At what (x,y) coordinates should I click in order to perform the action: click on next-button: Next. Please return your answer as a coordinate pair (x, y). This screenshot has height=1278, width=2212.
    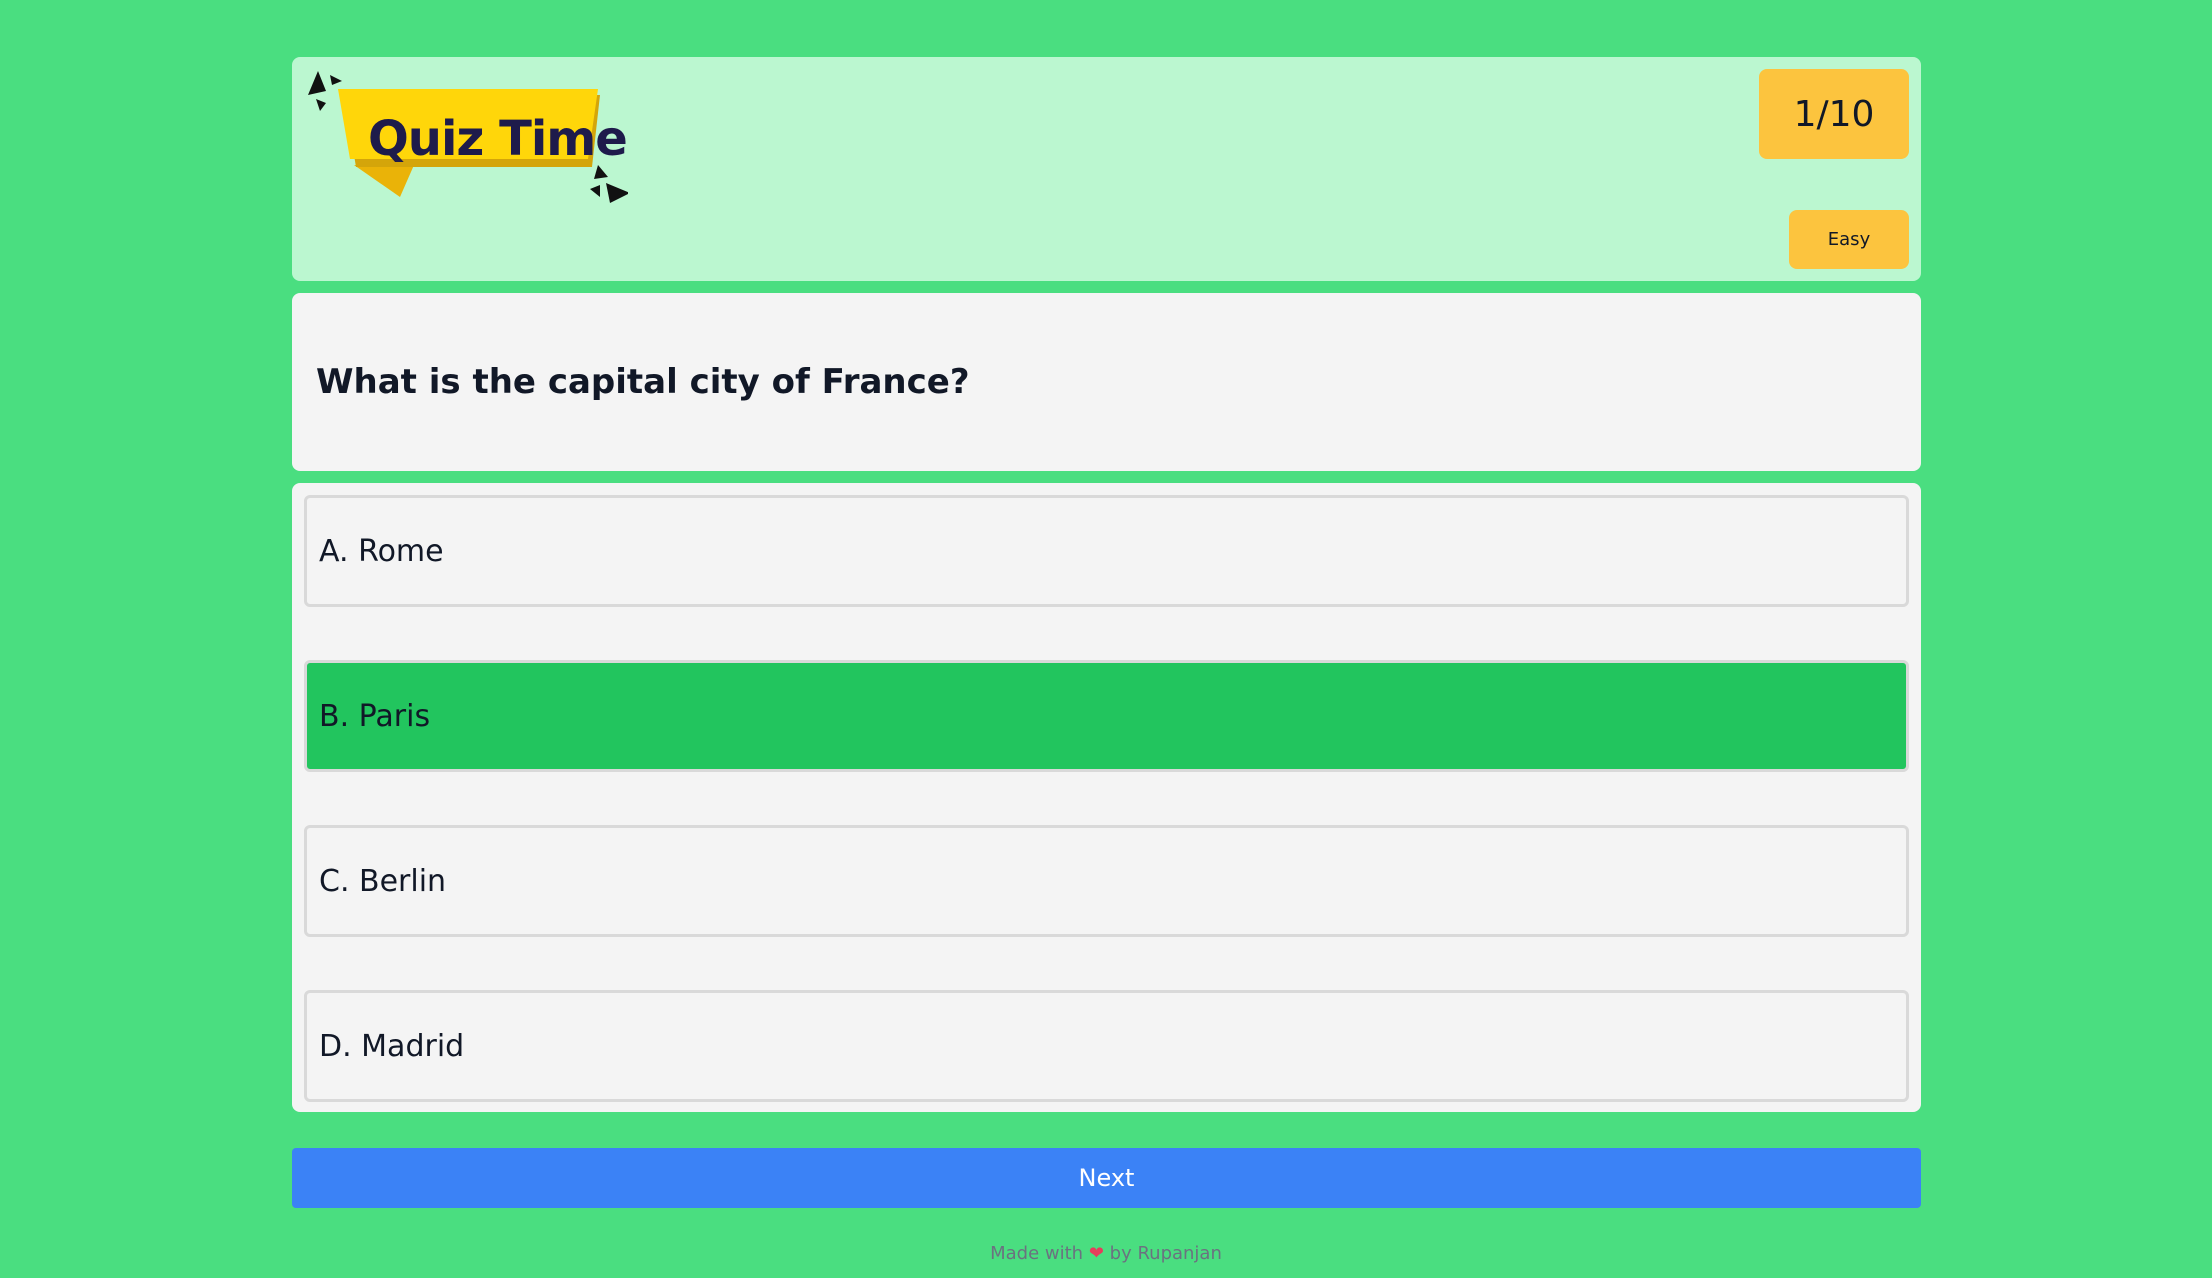
    Looking at the image, I should click on (1106, 1178).